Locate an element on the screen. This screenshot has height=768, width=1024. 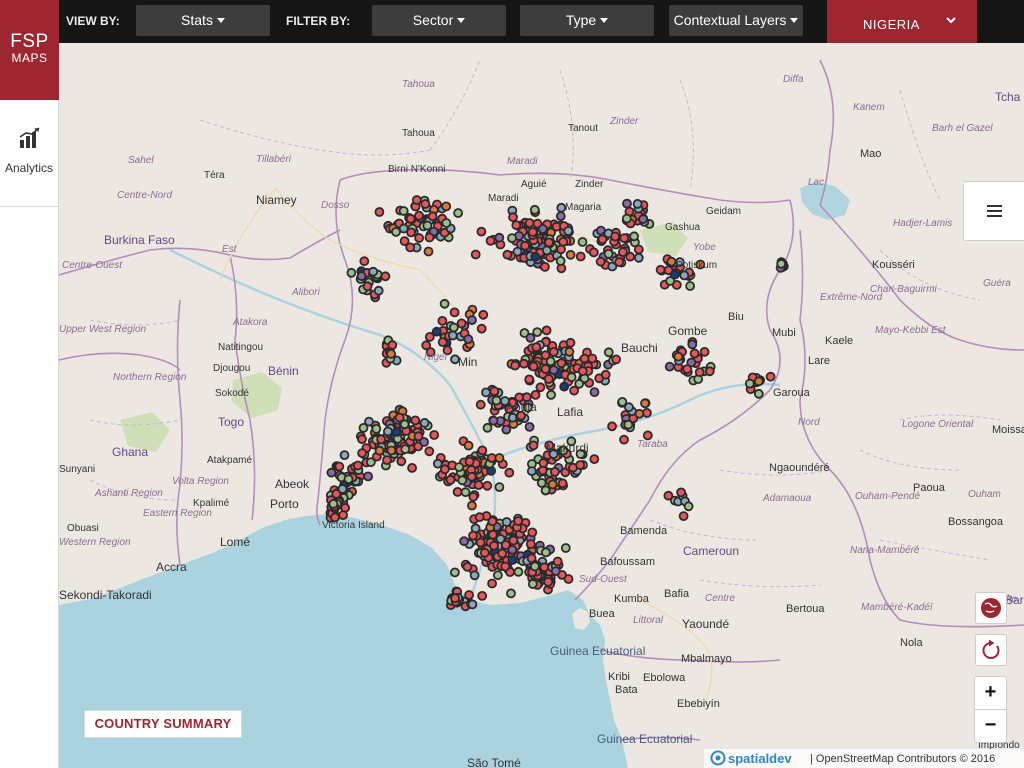
country-summary-button: COUNTRY SUMMARY is located at coordinates (163, 724).